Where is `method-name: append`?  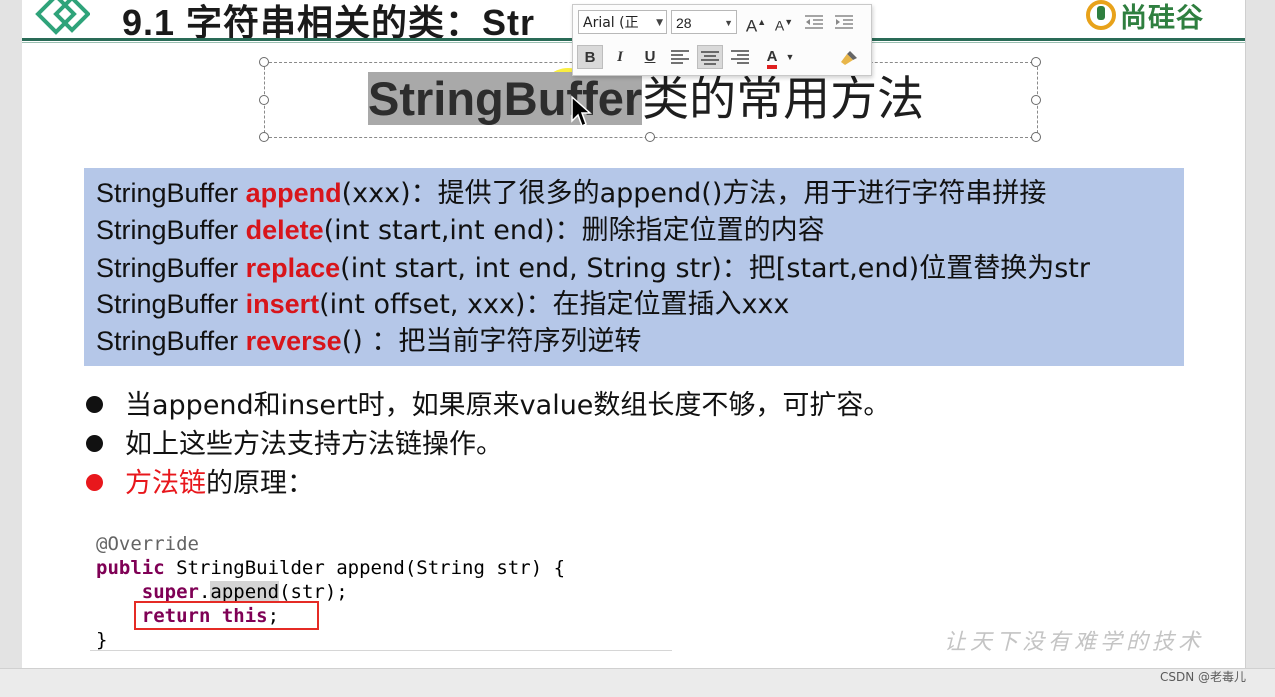
method-name: append is located at coordinates (293, 193).